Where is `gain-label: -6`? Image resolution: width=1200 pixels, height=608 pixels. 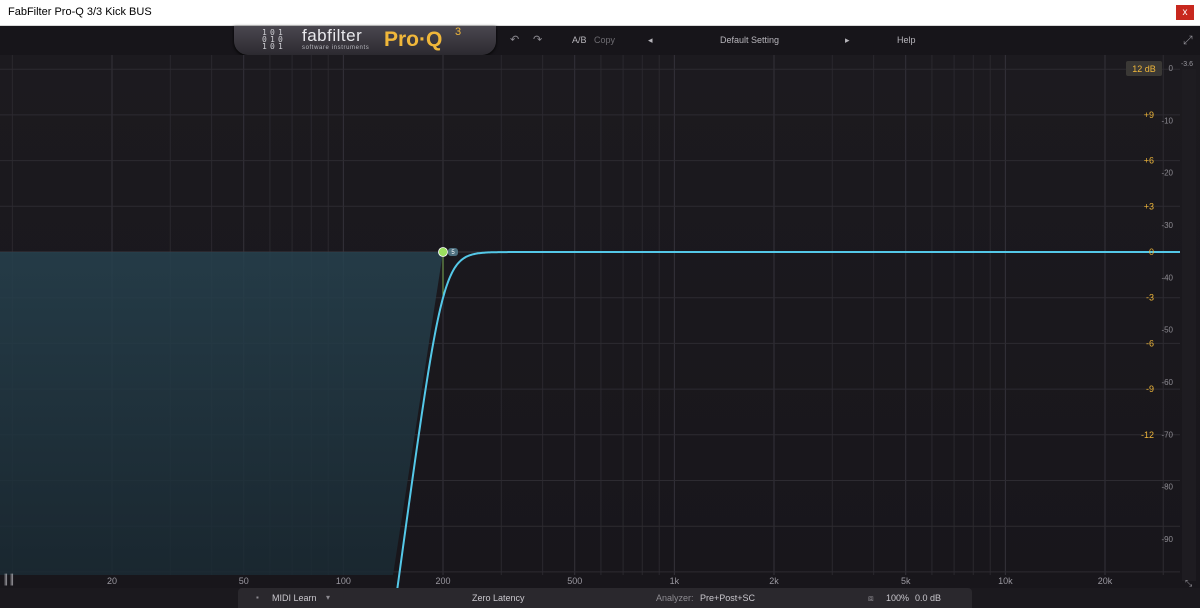 gain-label: -6 is located at coordinates (1150, 343).